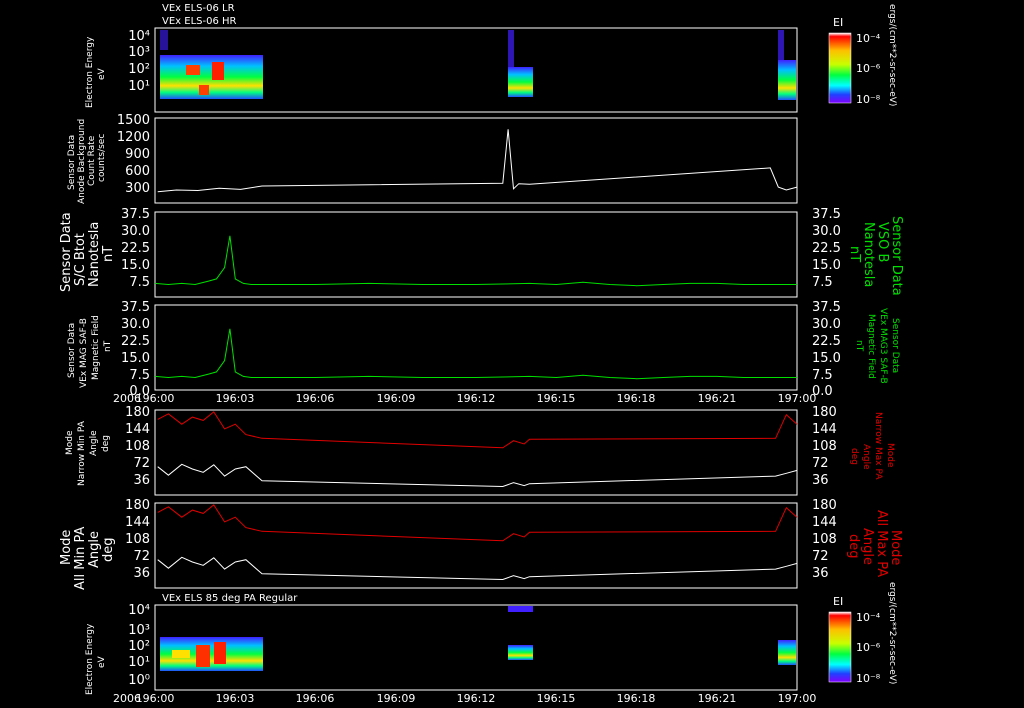 Image resolution: width=1024 pixels, height=708 pixels. What do you see at coordinates (838, 601) in the screenshot?
I see `colorbar-2-label: EI` at bounding box center [838, 601].